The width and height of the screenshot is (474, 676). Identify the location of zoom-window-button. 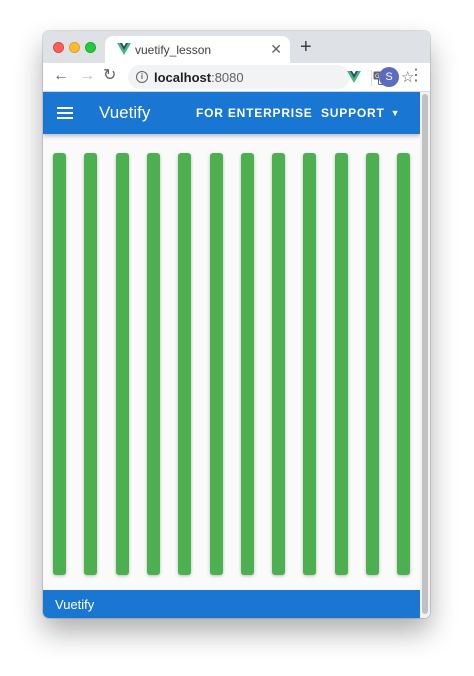
(90, 47).